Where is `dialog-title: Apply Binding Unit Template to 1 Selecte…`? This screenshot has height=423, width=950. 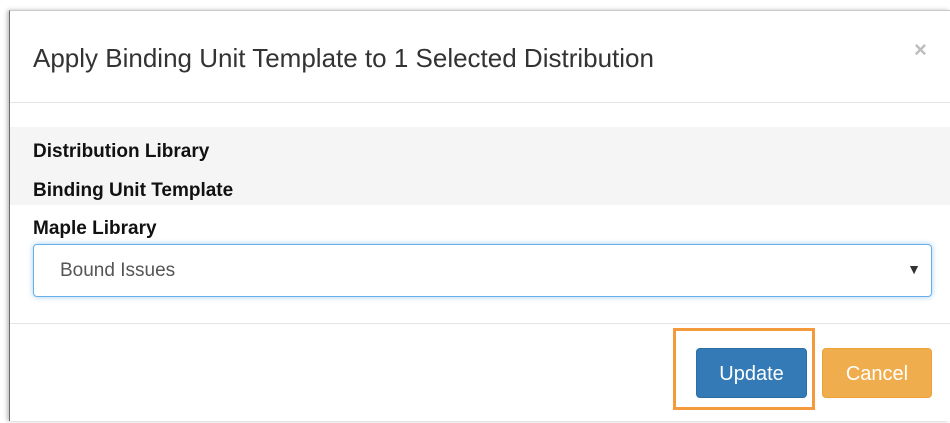
dialog-title: Apply Binding Unit Template to 1 Selecte… is located at coordinates (343, 58).